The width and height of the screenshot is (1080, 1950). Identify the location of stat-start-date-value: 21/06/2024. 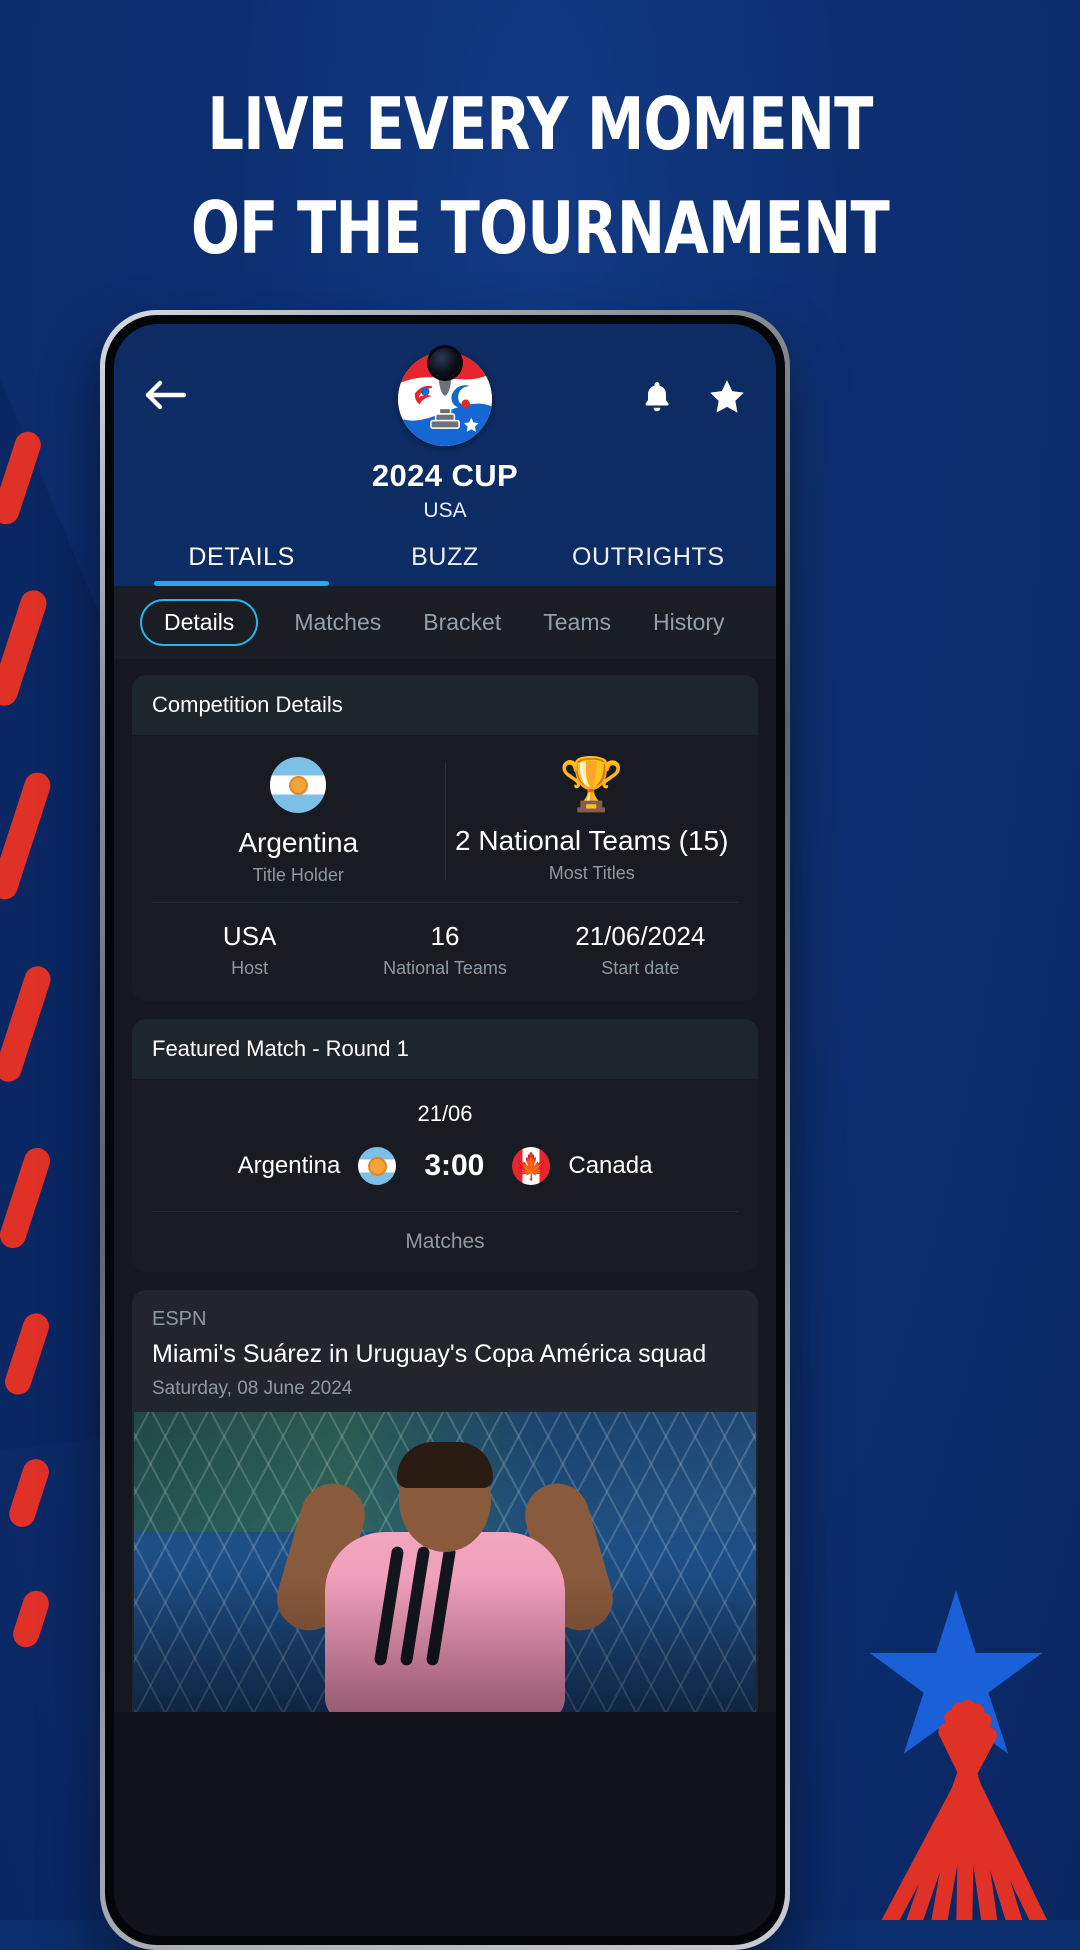
(640, 936).